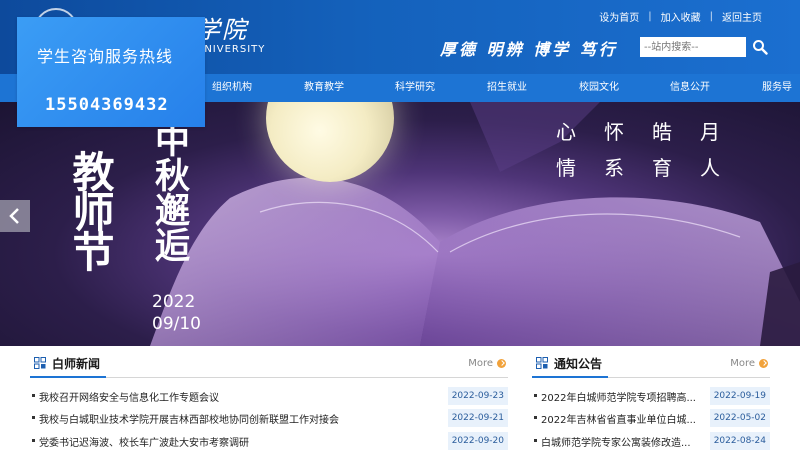 The image size is (800, 450). I want to click on notice-title: 通知公告, so click(578, 364).